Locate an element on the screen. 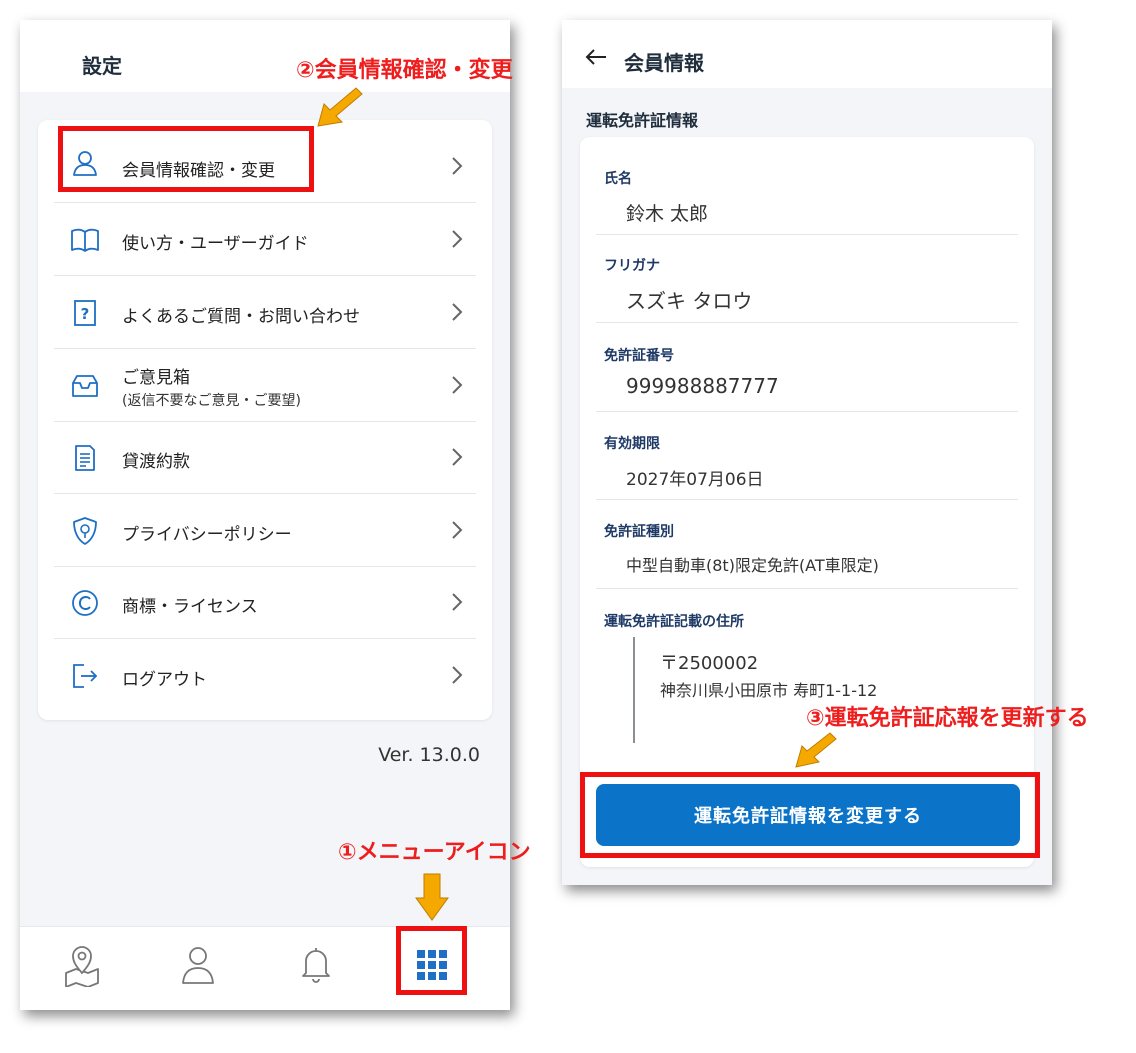 Image resolution: width=1136 pixels, height=1053 pixels. annotation-step2: ②会員情報確認・変更 is located at coordinates (404, 70).